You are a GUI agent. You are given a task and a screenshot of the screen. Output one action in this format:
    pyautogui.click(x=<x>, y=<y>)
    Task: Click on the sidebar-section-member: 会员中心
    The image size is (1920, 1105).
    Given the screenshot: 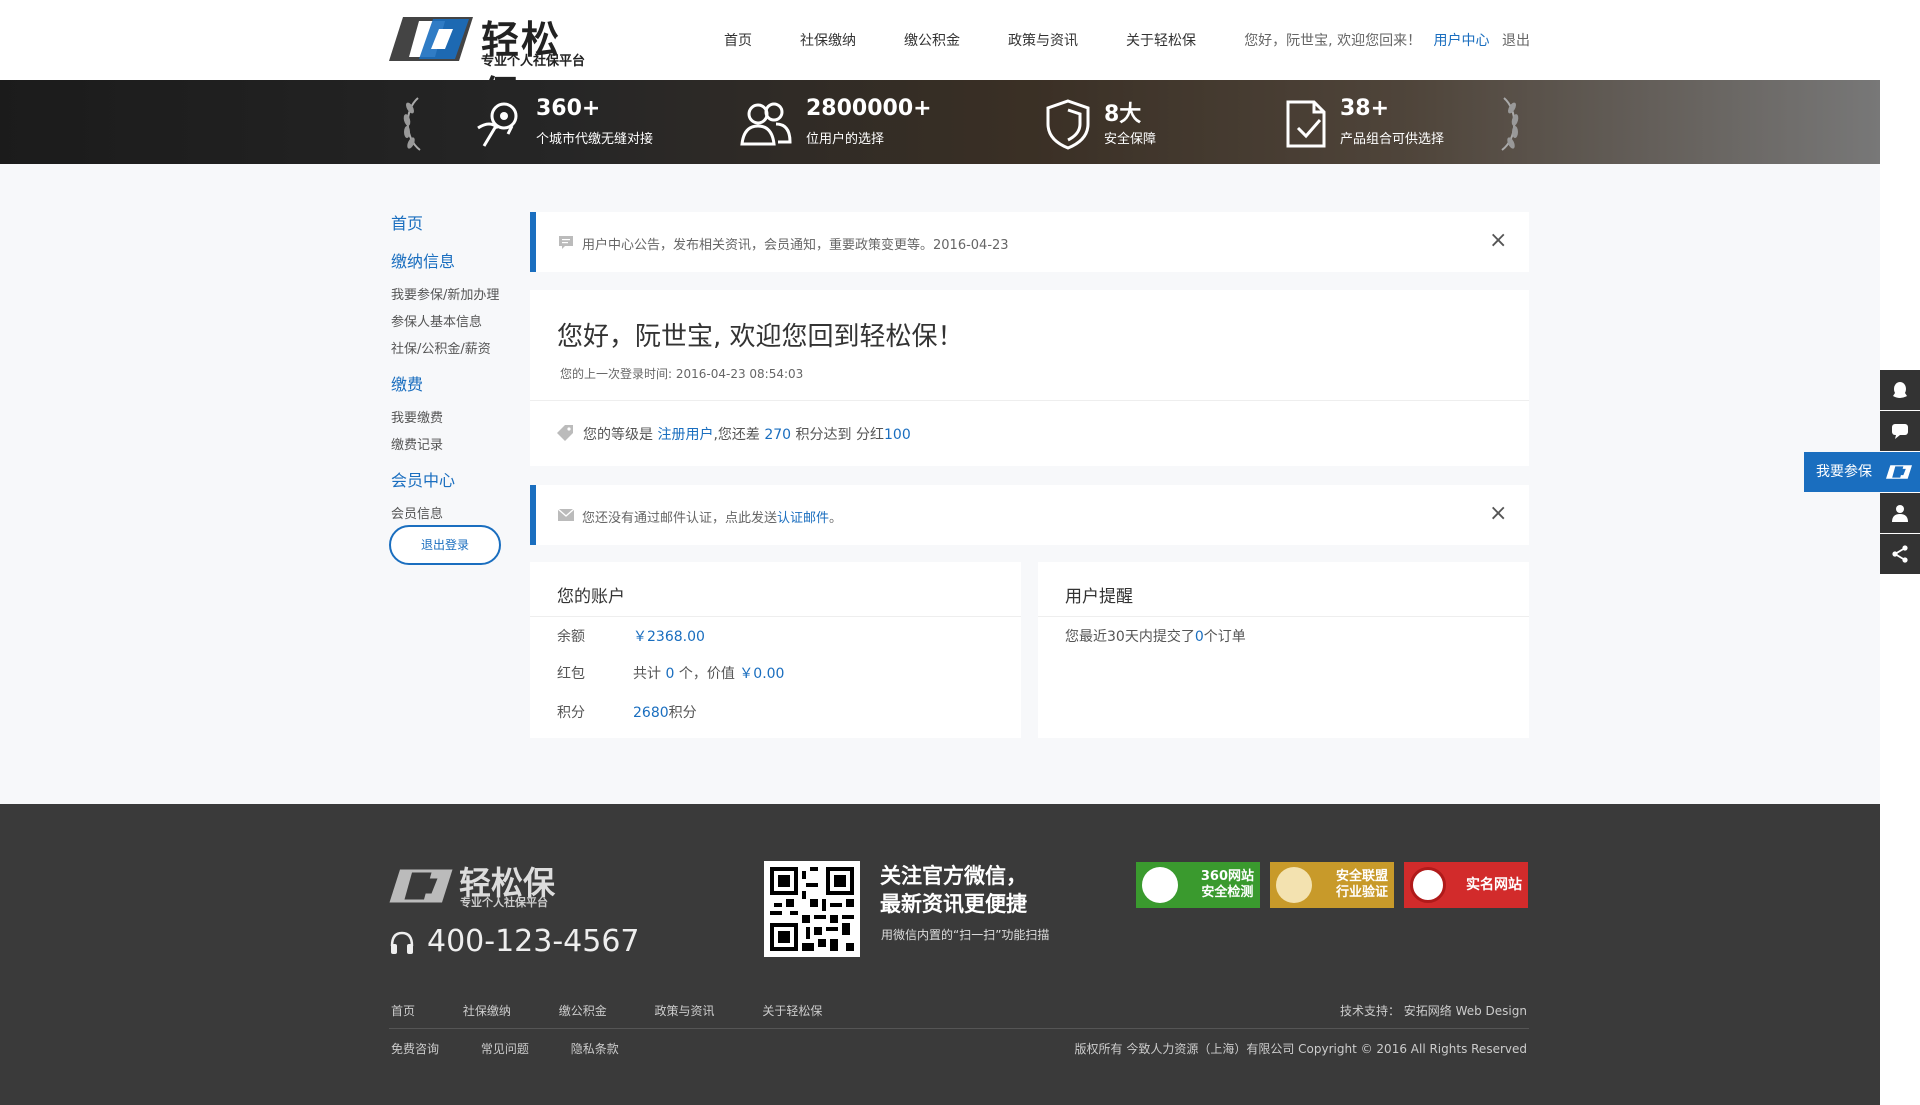 What is the action you would take?
    pyautogui.click(x=456, y=479)
    